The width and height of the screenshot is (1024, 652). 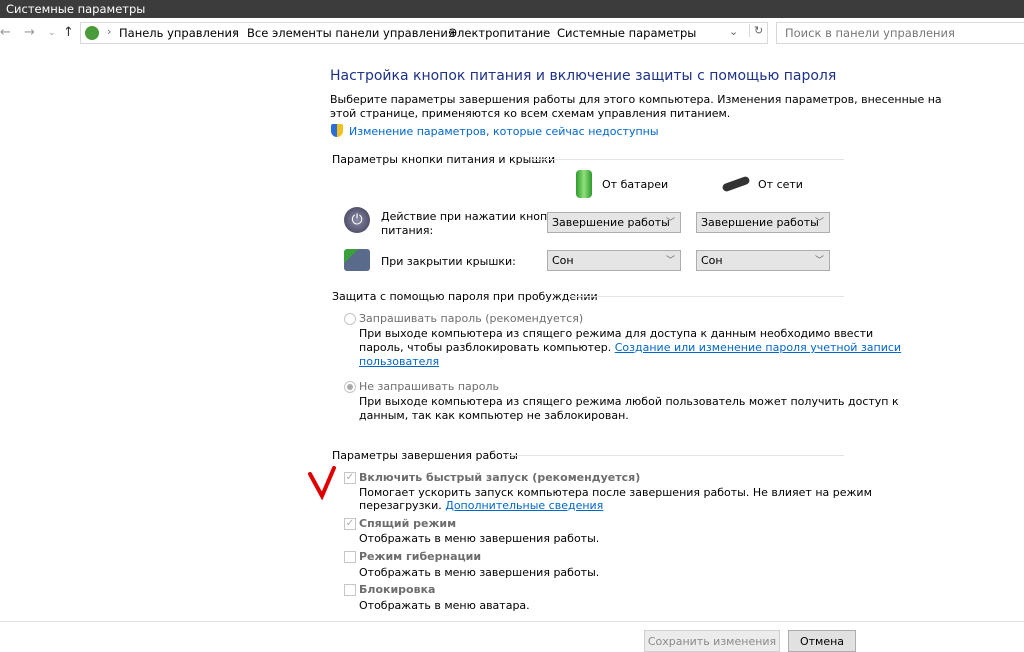 I want to click on battery-column-header: От батареи, so click(x=635, y=184).